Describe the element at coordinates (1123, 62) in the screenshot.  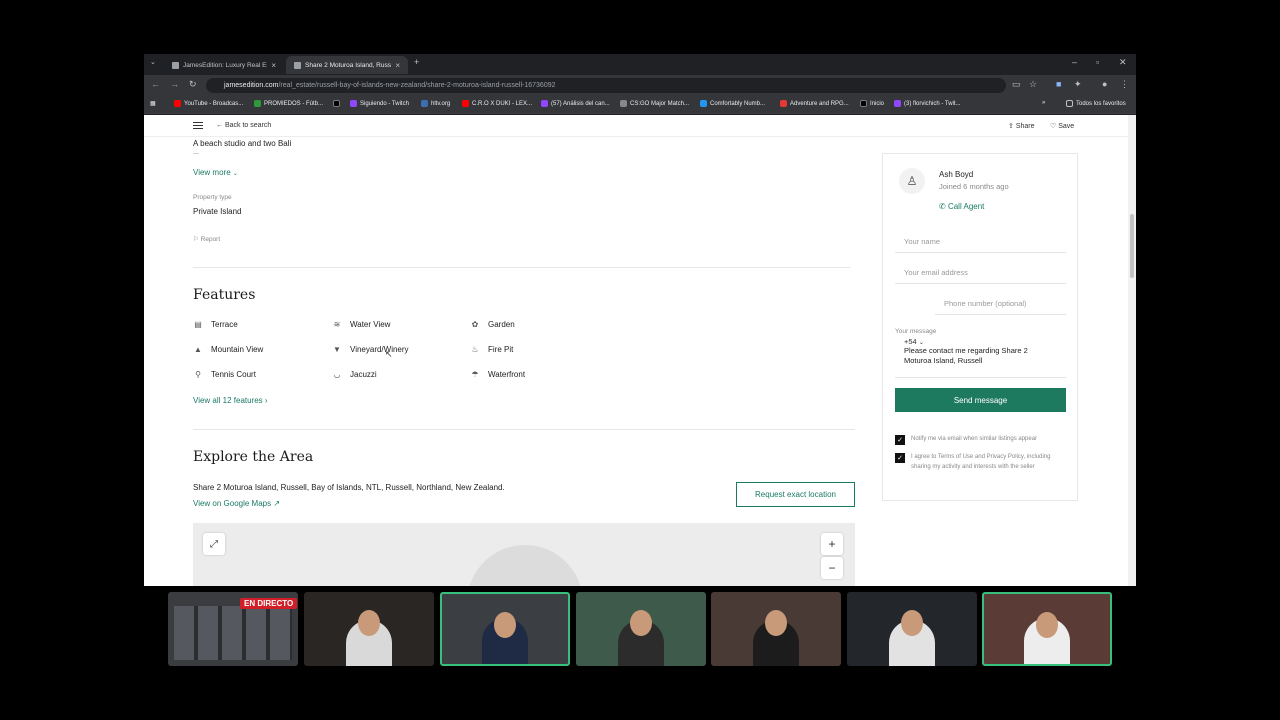
I see `close-window-icon: ✕` at that location.